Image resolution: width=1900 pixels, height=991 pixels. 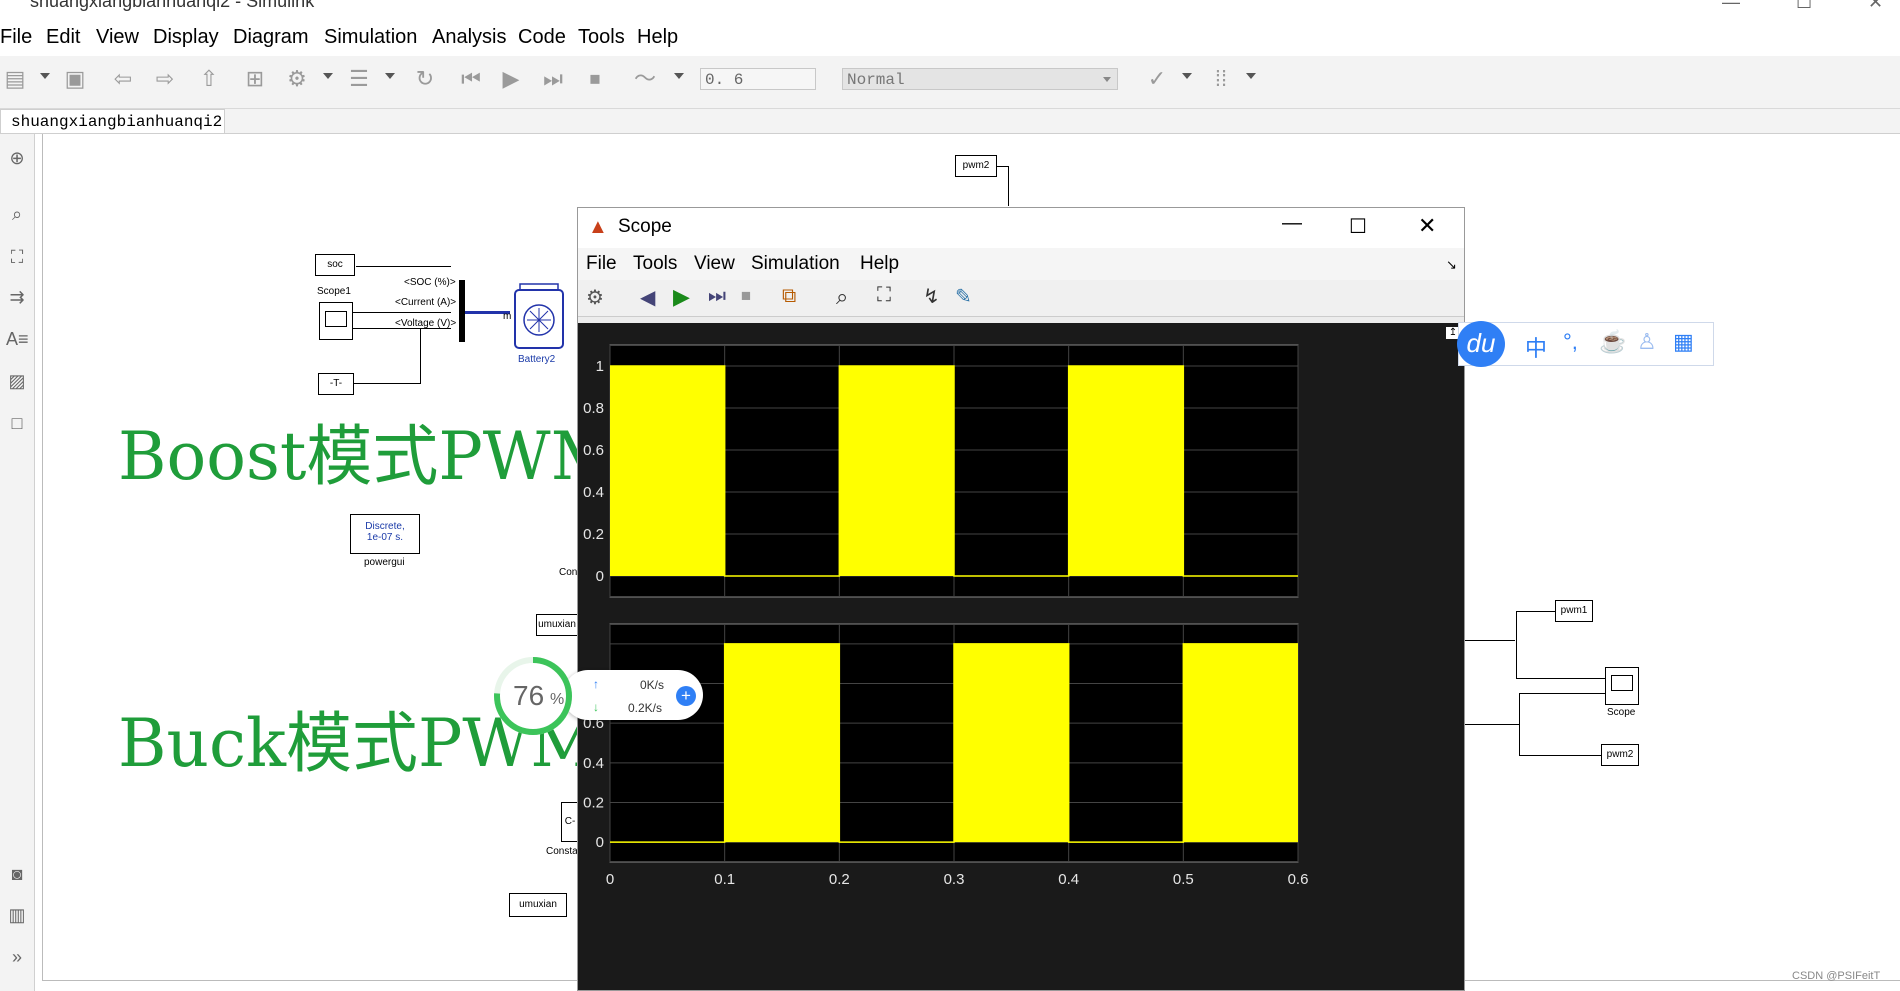 I want to click on battery-block, so click(x=539, y=316).